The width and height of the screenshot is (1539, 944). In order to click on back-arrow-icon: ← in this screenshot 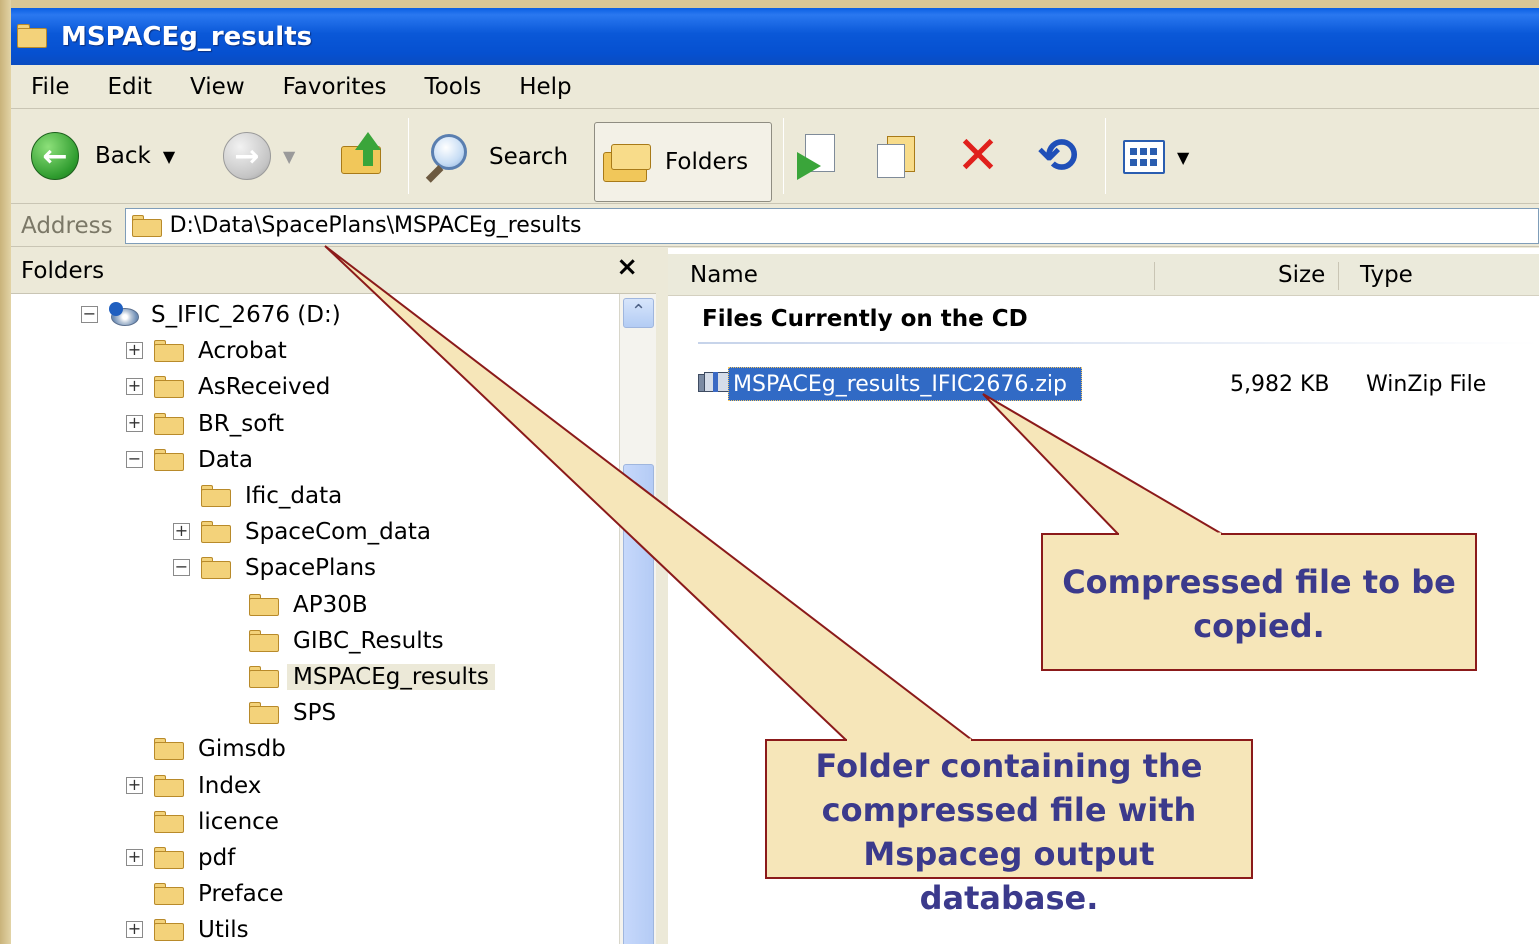, I will do `click(55, 156)`.